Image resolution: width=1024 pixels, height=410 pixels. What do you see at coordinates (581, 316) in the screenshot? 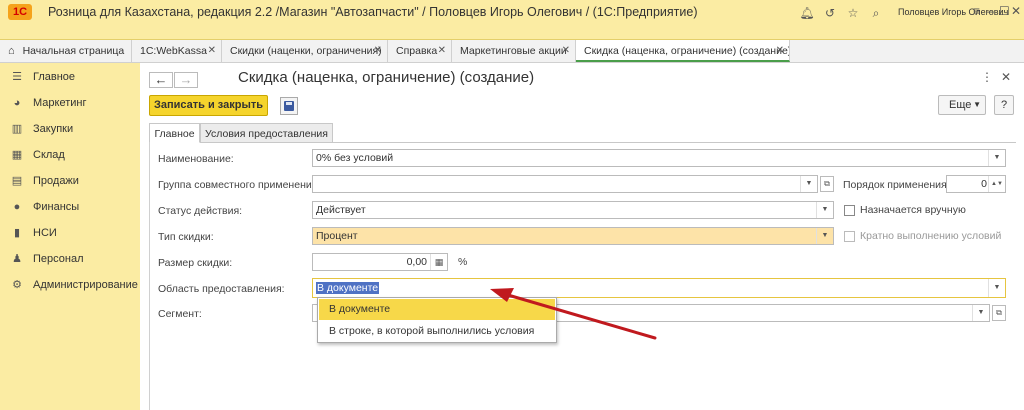
I see `arrow-shaft` at bounding box center [581, 316].